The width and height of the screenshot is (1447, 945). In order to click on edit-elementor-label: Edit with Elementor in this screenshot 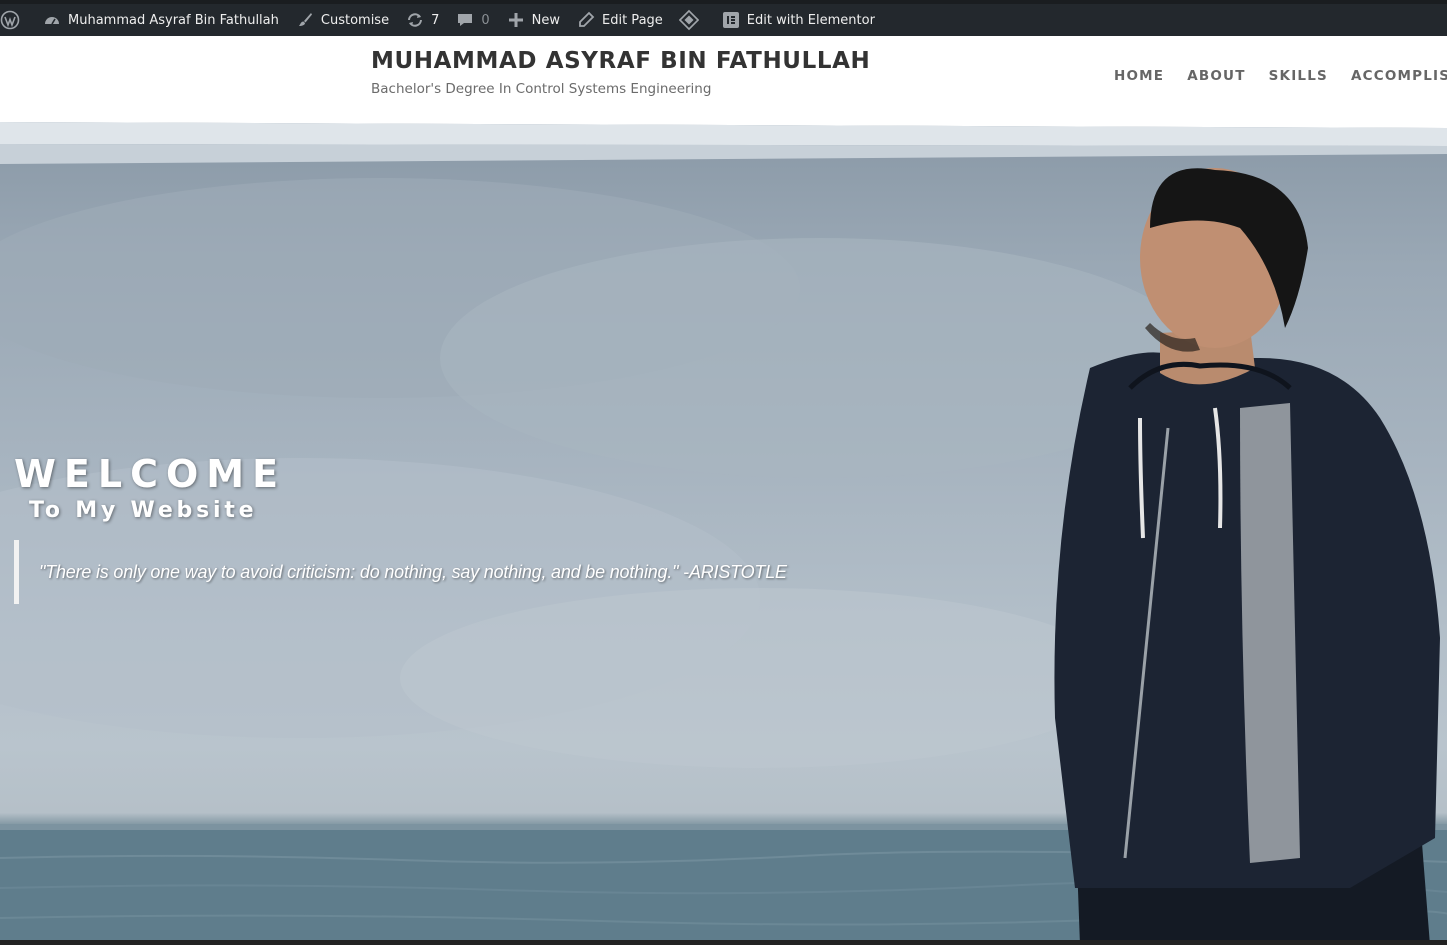, I will do `click(810, 20)`.